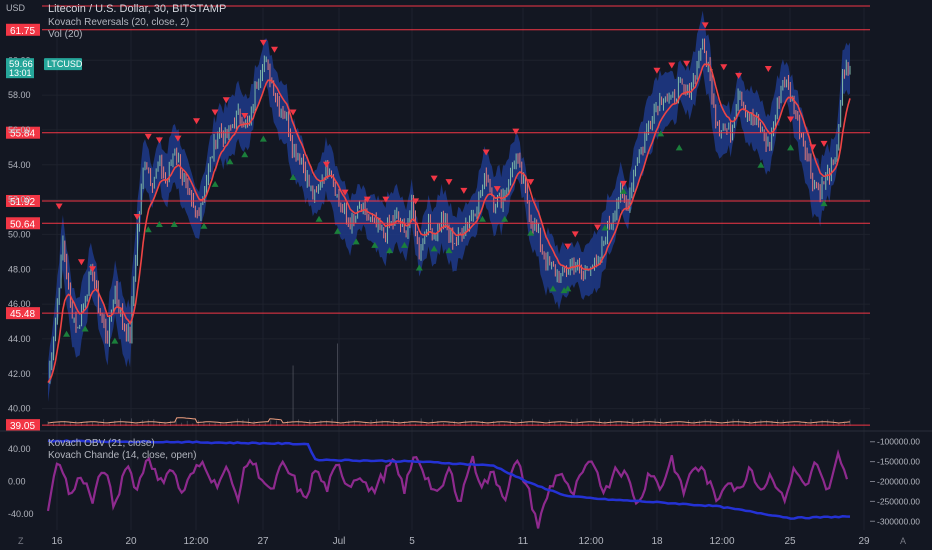 The height and width of the screenshot is (550, 932). What do you see at coordinates (339, 541) in the screenshot?
I see `time-tick-label: Jul` at bounding box center [339, 541].